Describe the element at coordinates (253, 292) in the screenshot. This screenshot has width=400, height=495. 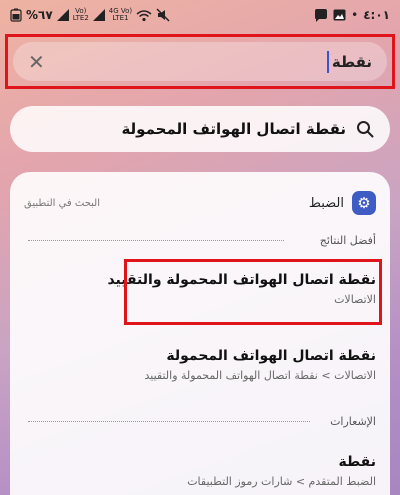
I see `result-highlight-box` at that location.